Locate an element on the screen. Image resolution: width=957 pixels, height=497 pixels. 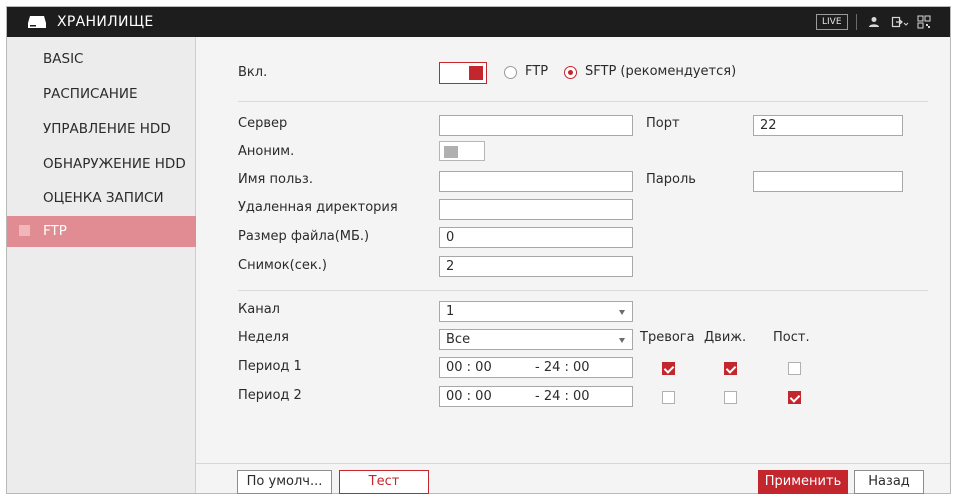
week-select: Все is located at coordinates (536, 339).